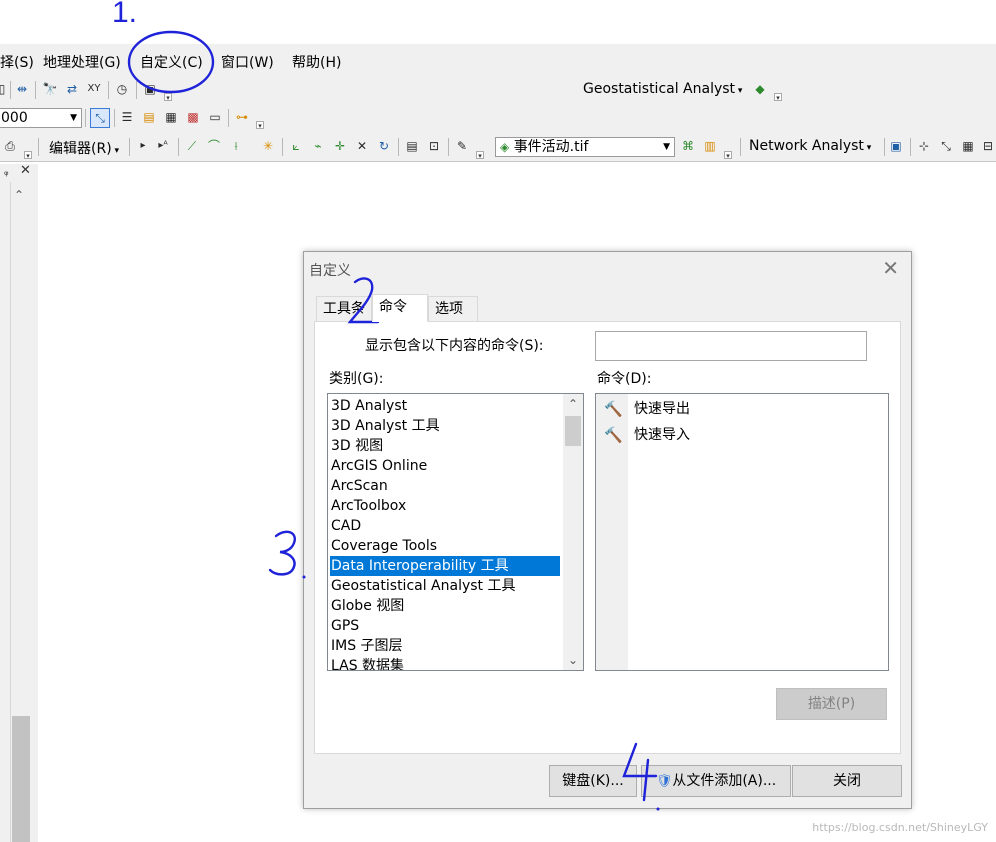 The width and height of the screenshot is (996, 842). I want to click on annotation-label-1: 1., so click(124, 14).